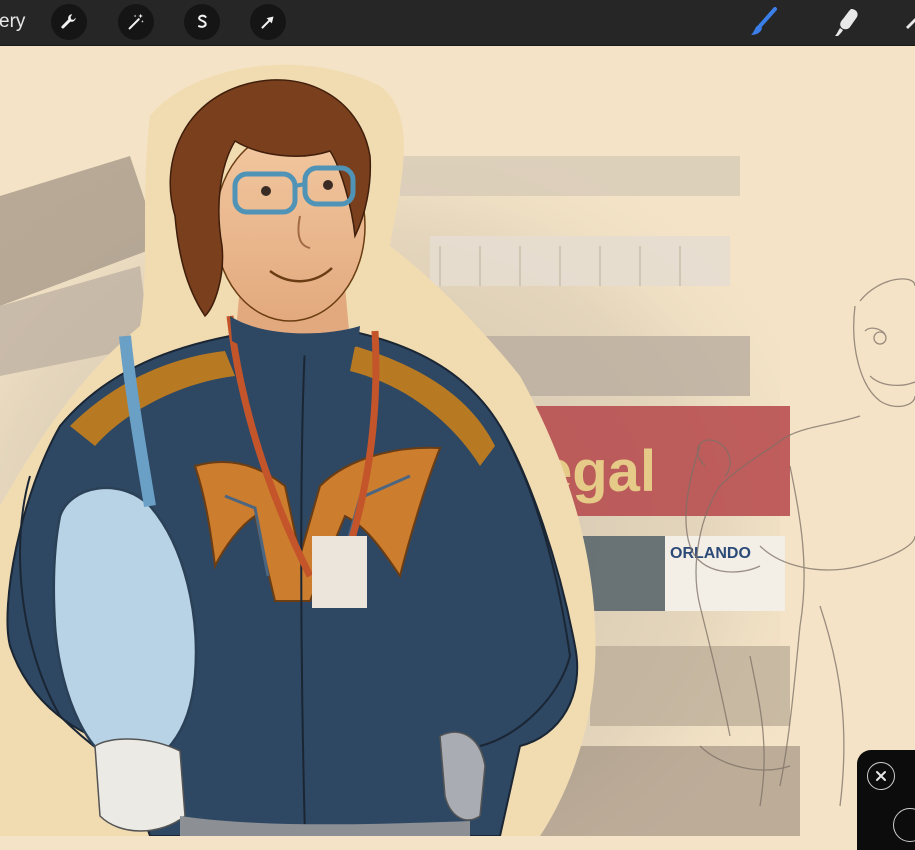 Image resolution: width=915 pixels, height=850 pixels. What do you see at coordinates (886, 800) in the screenshot?
I see `floating-reference-panel` at bounding box center [886, 800].